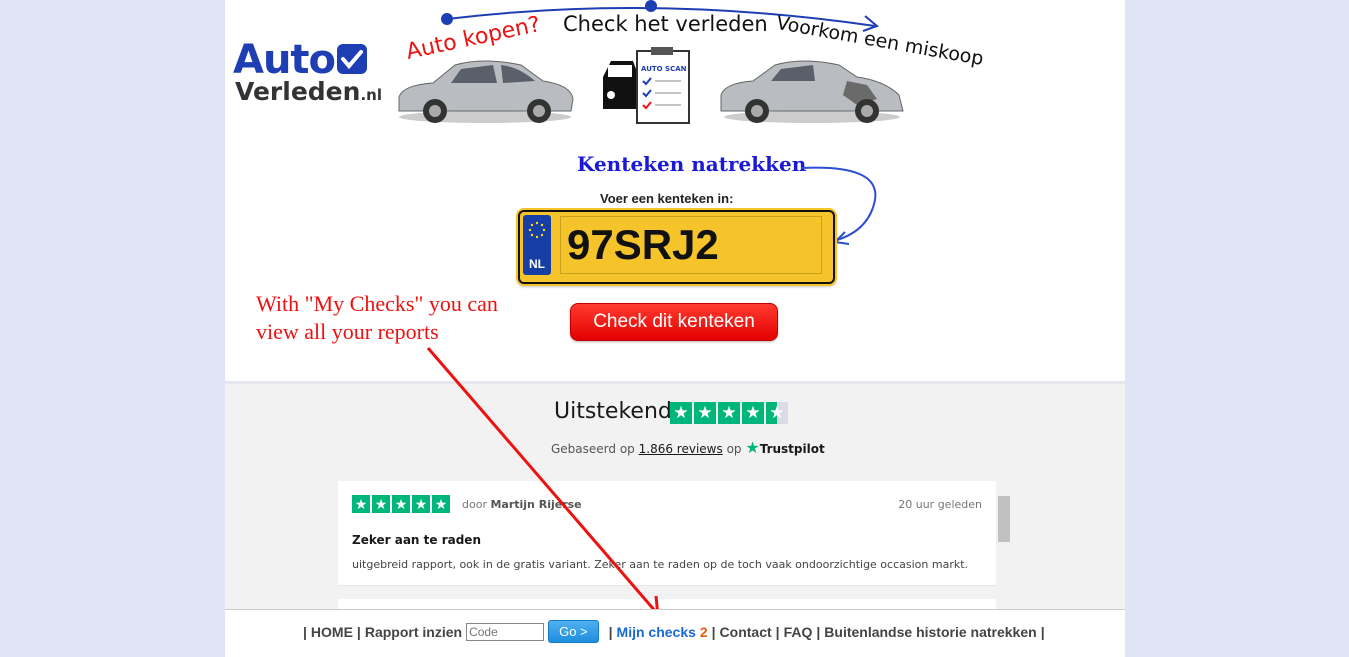  Describe the element at coordinates (940, 504) in the screenshot. I see `review-time: 20 uur geleden` at that location.